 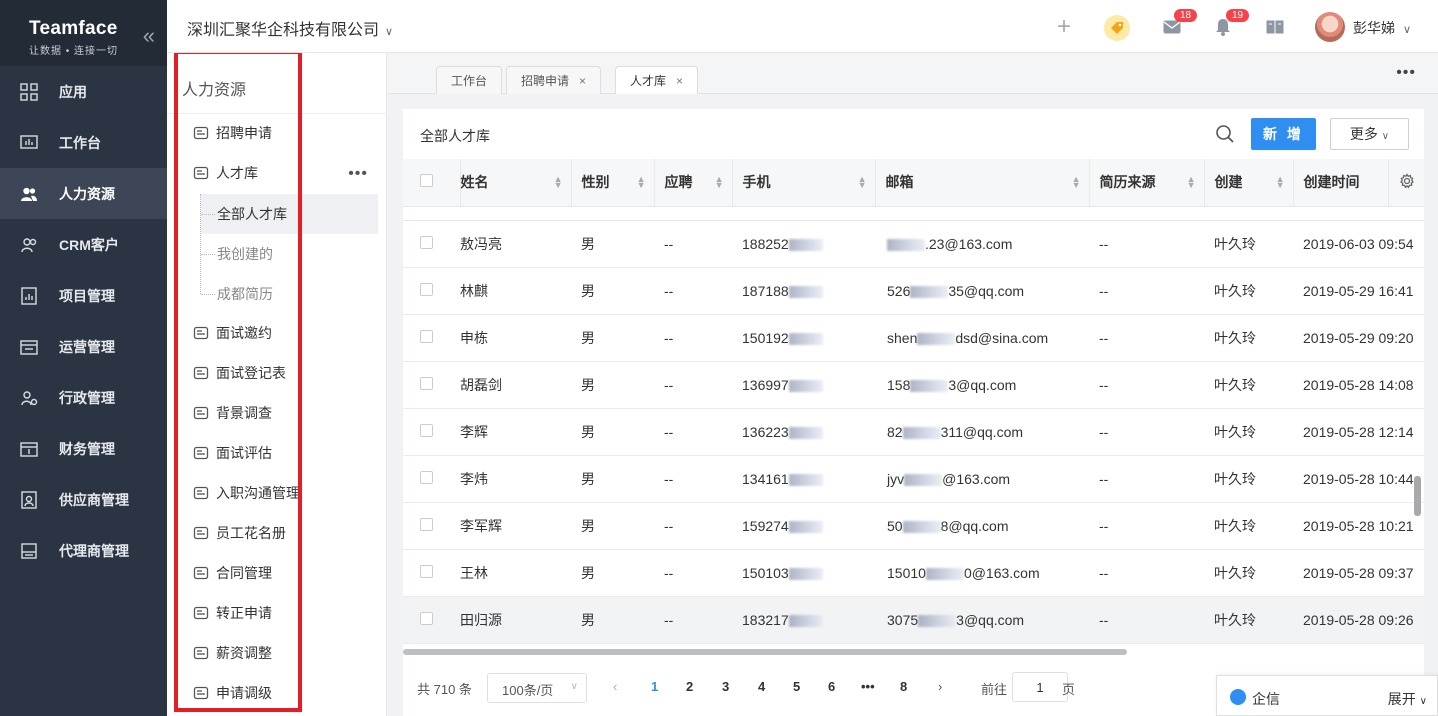 What do you see at coordinates (474, 291) in the screenshot?
I see `candidate-name: 林麒` at bounding box center [474, 291].